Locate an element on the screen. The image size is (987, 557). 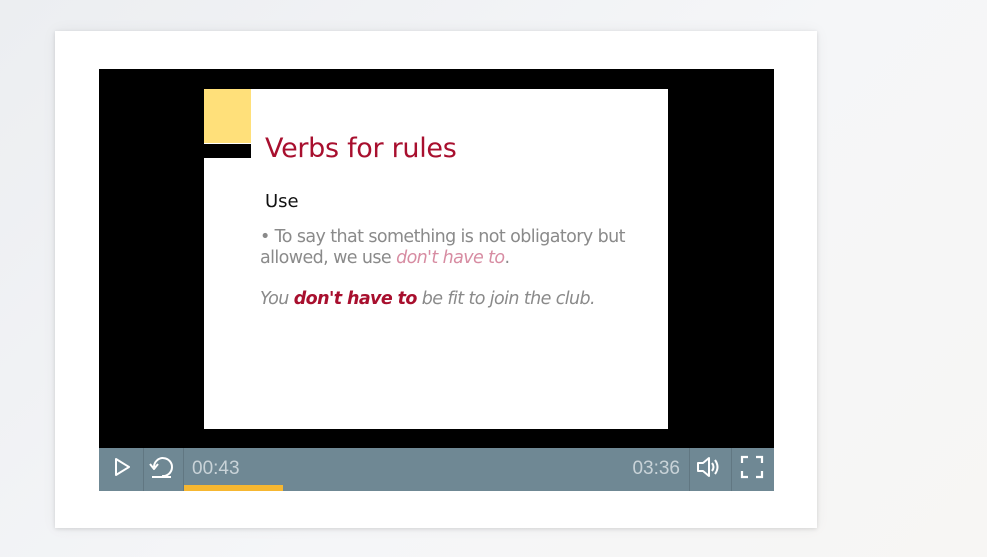
replay-icon is located at coordinates (161, 467).